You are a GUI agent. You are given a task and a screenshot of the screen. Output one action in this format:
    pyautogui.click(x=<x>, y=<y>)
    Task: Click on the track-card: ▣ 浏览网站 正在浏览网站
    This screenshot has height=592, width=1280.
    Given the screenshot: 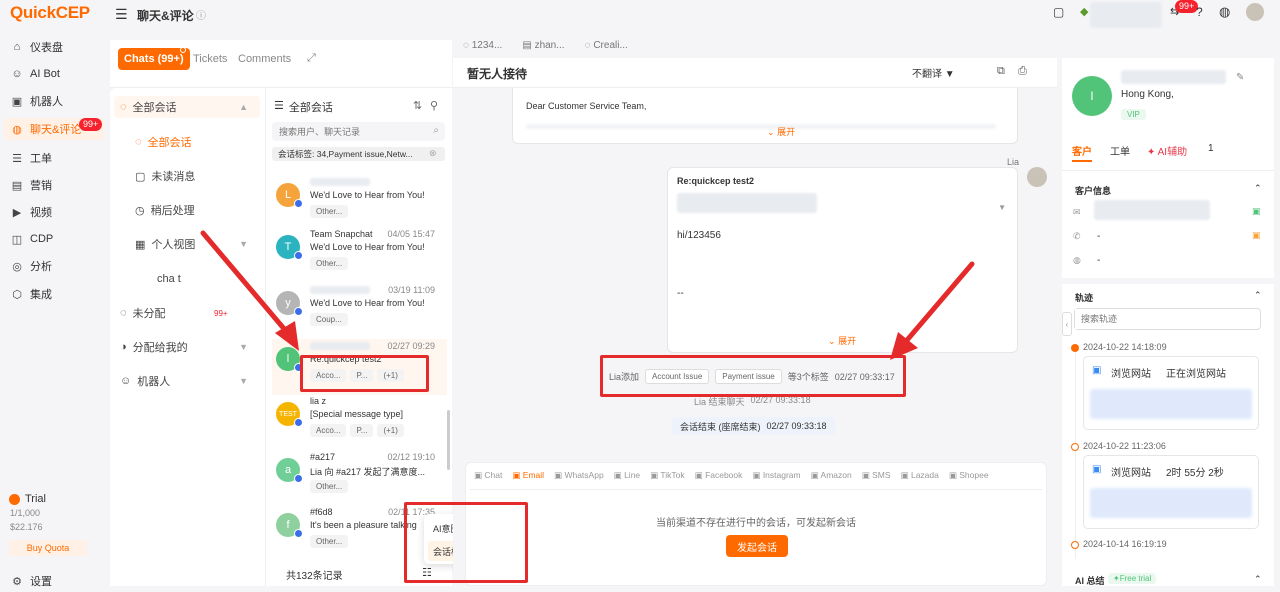 What is the action you would take?
    pyautogui.click(x=1171, y=393)
    